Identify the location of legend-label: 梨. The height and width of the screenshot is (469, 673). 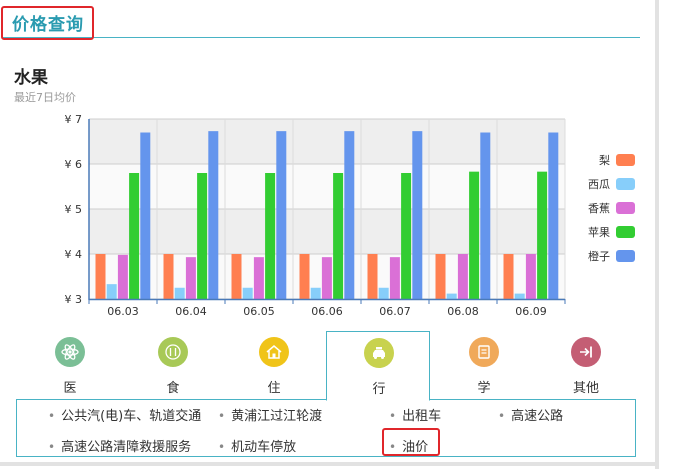
(604, 160).